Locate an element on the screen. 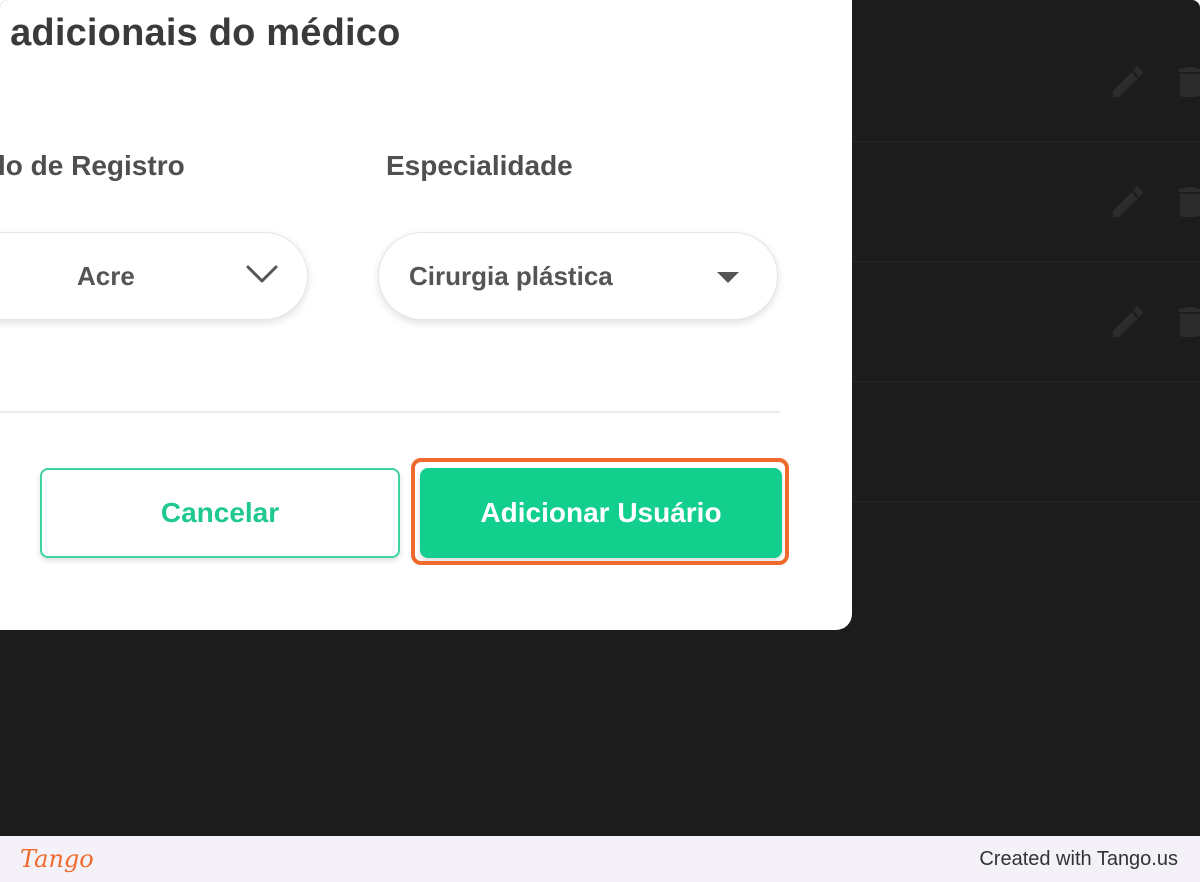 The height and width of the screenshot is (882, 1200). registro-label: lo de Registro is located at coordinates (92, 165).